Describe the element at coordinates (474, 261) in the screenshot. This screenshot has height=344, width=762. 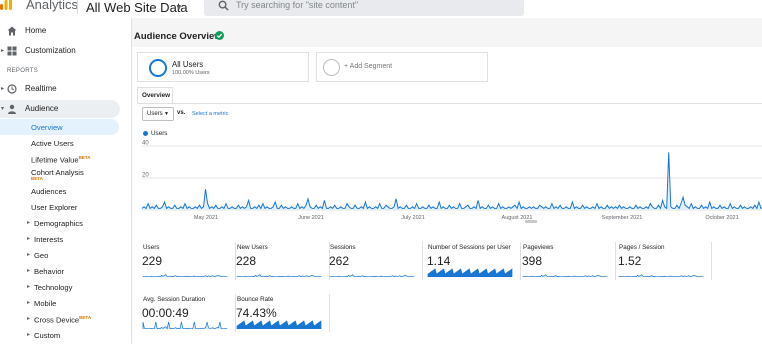
I see `scorecard: Number of Sessions per User 1.14` at that location.